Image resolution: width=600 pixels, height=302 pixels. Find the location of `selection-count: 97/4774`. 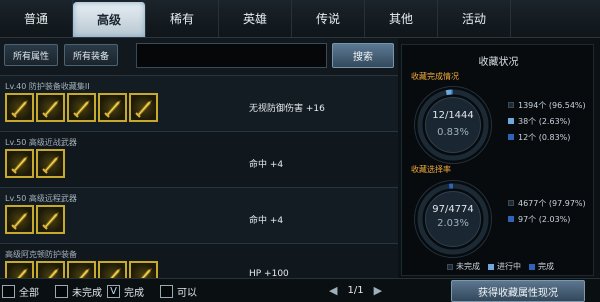

selection-count: 97/4774 is located at coordinates (453, 209).